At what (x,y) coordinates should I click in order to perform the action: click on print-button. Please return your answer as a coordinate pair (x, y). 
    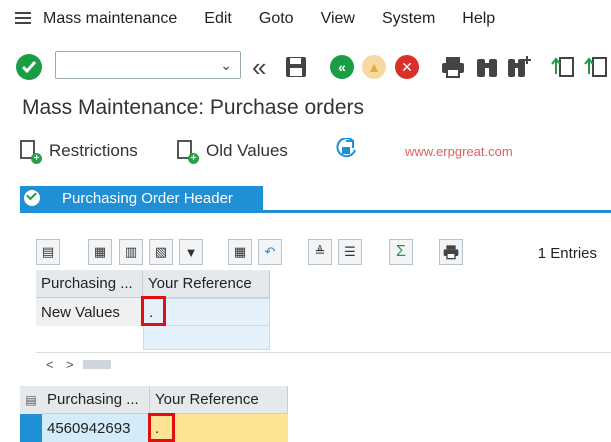
    Looking at the image, I should click on (453, 67).